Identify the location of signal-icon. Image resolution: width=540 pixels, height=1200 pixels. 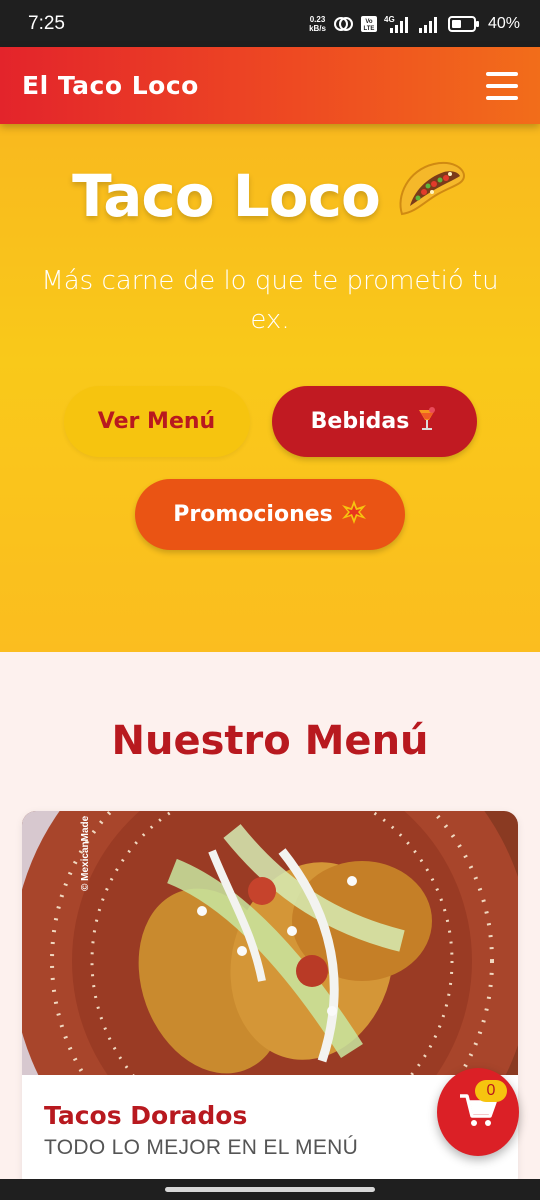
(430, 24).